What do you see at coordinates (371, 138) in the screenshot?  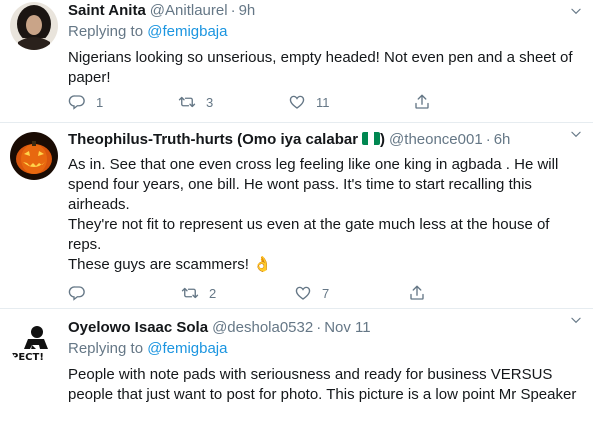 I see `nigeria-flag-icon` at bounding box center [371, 138].